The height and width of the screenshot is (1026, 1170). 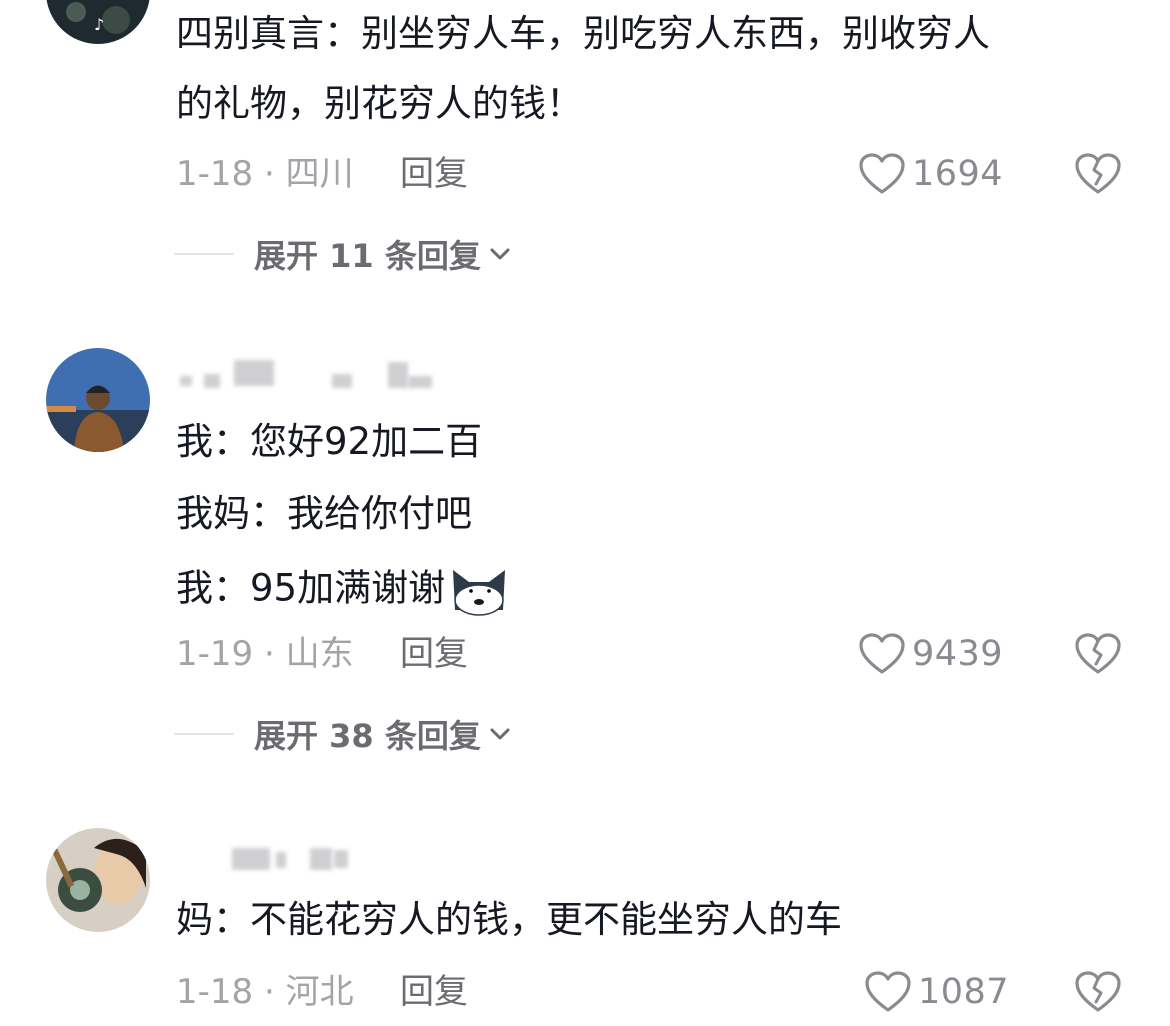 I want to click on expand-replies-label: 展开 38 条回复, so click(x=367, y=736).